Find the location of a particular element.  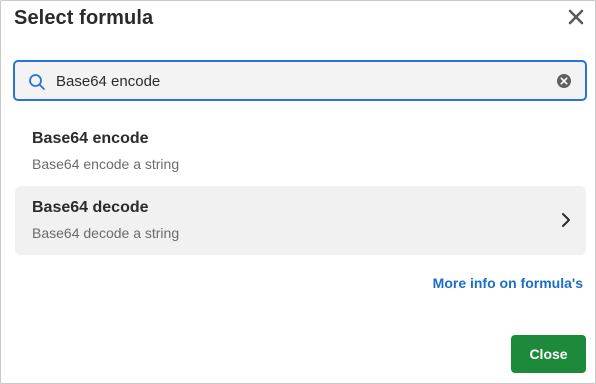

dialog-title: Select formula is located at coordinates (84, 18).